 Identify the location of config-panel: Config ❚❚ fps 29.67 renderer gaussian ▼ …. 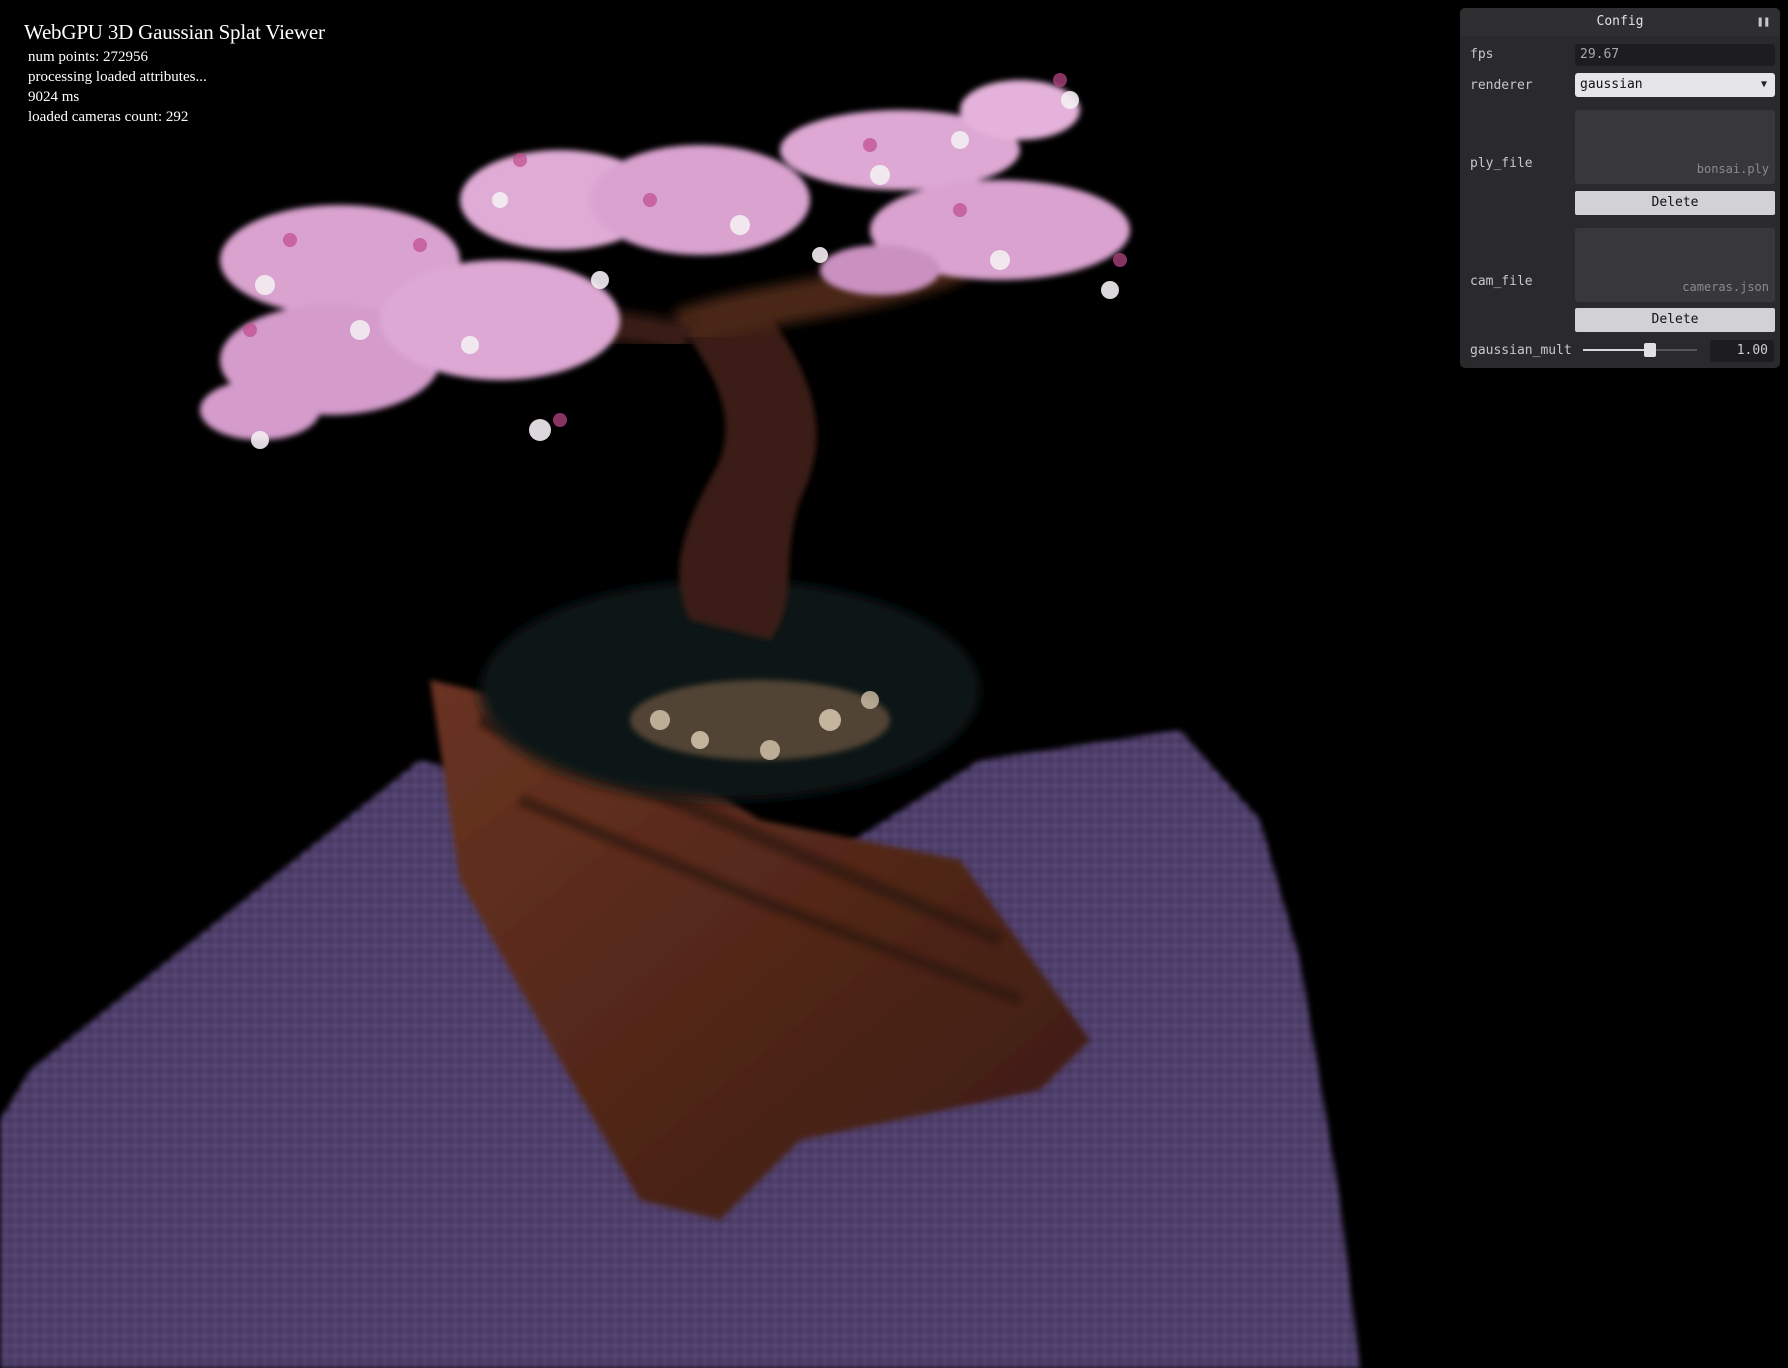
(1620, 188).